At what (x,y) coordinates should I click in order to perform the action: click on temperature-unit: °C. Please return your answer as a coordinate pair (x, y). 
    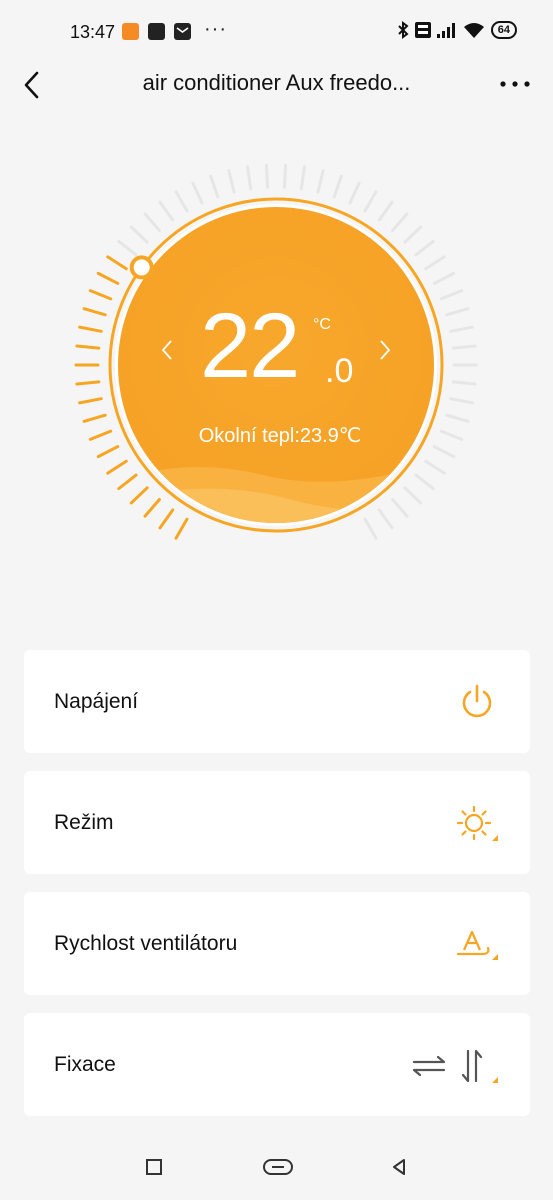
    Looking at the image, I should click on (322, 324).